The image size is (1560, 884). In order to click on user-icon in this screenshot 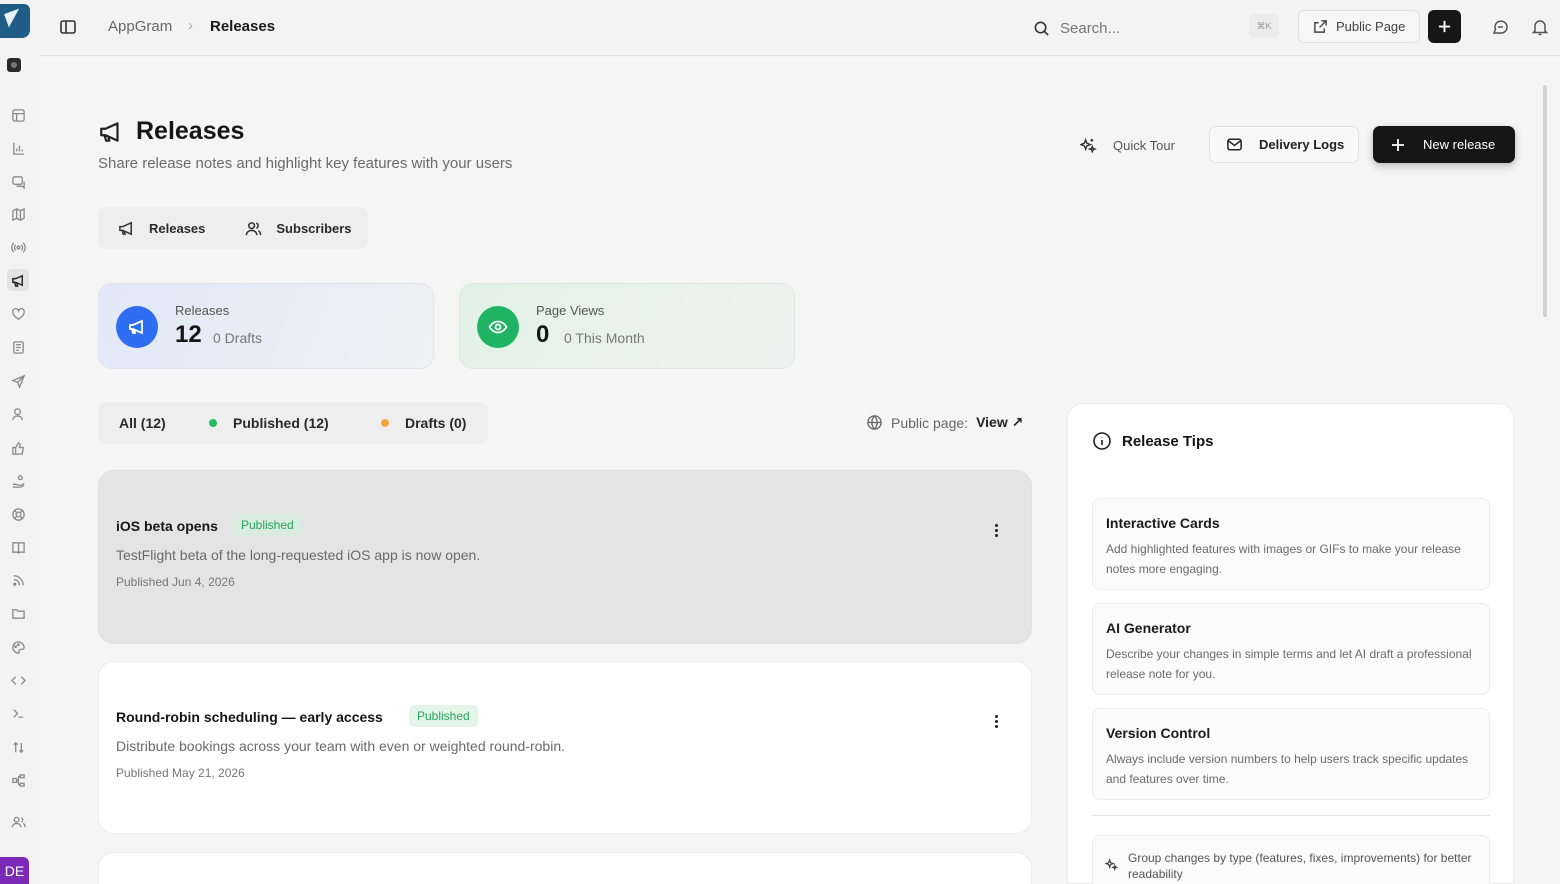, I will do `click(18, 414)`.